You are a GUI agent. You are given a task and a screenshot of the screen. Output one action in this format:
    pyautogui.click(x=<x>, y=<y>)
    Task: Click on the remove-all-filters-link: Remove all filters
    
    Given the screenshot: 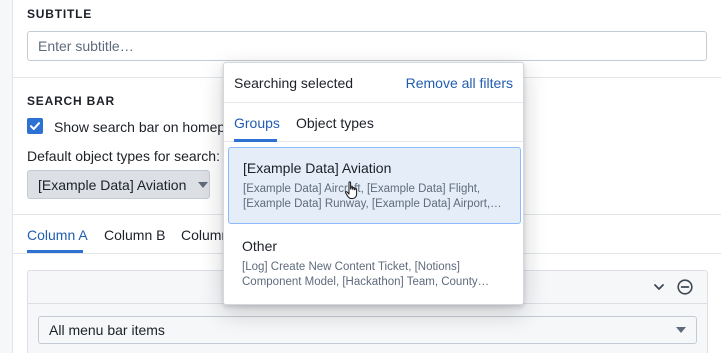 What is the action you would take?
    pyautogui.click(x=459, y=83)
    